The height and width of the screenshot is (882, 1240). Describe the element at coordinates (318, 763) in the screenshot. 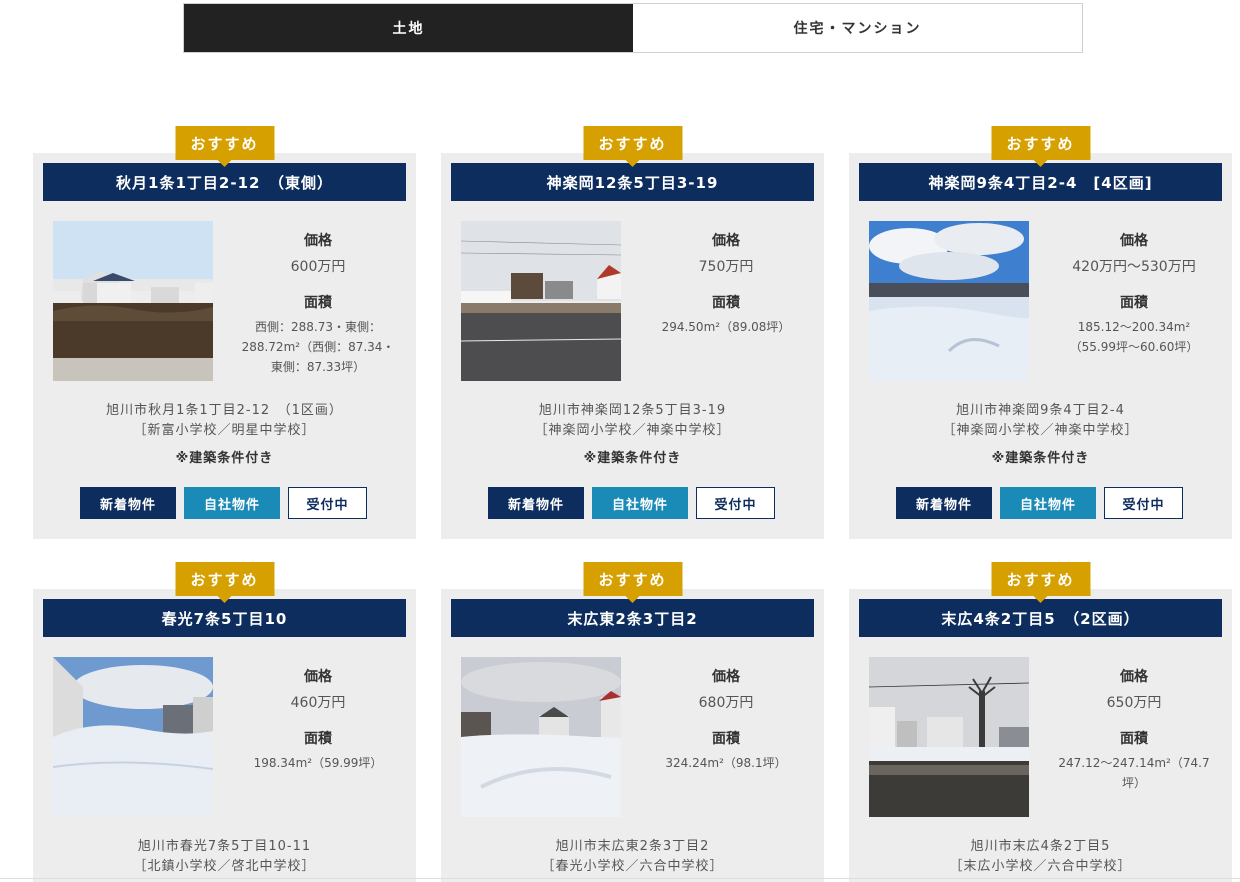

I see `area-value: 198.34m²（59.99坪）` at that location.